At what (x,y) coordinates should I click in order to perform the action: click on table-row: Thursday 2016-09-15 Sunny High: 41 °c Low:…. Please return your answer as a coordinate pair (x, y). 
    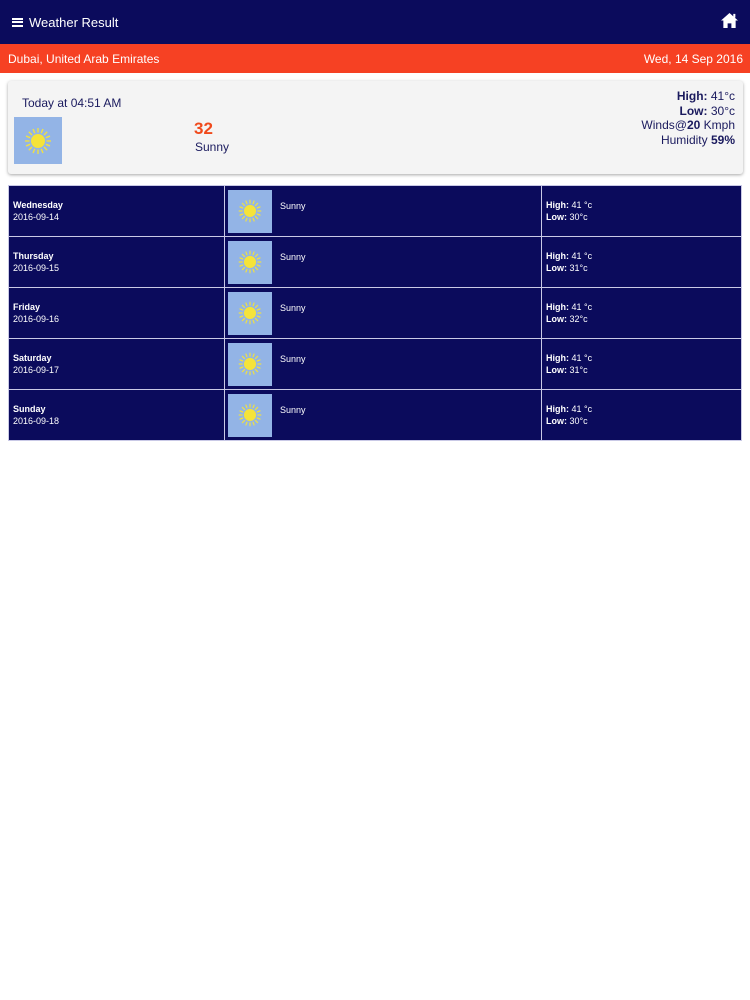
    Looking at the image, I should click on (375, 262).